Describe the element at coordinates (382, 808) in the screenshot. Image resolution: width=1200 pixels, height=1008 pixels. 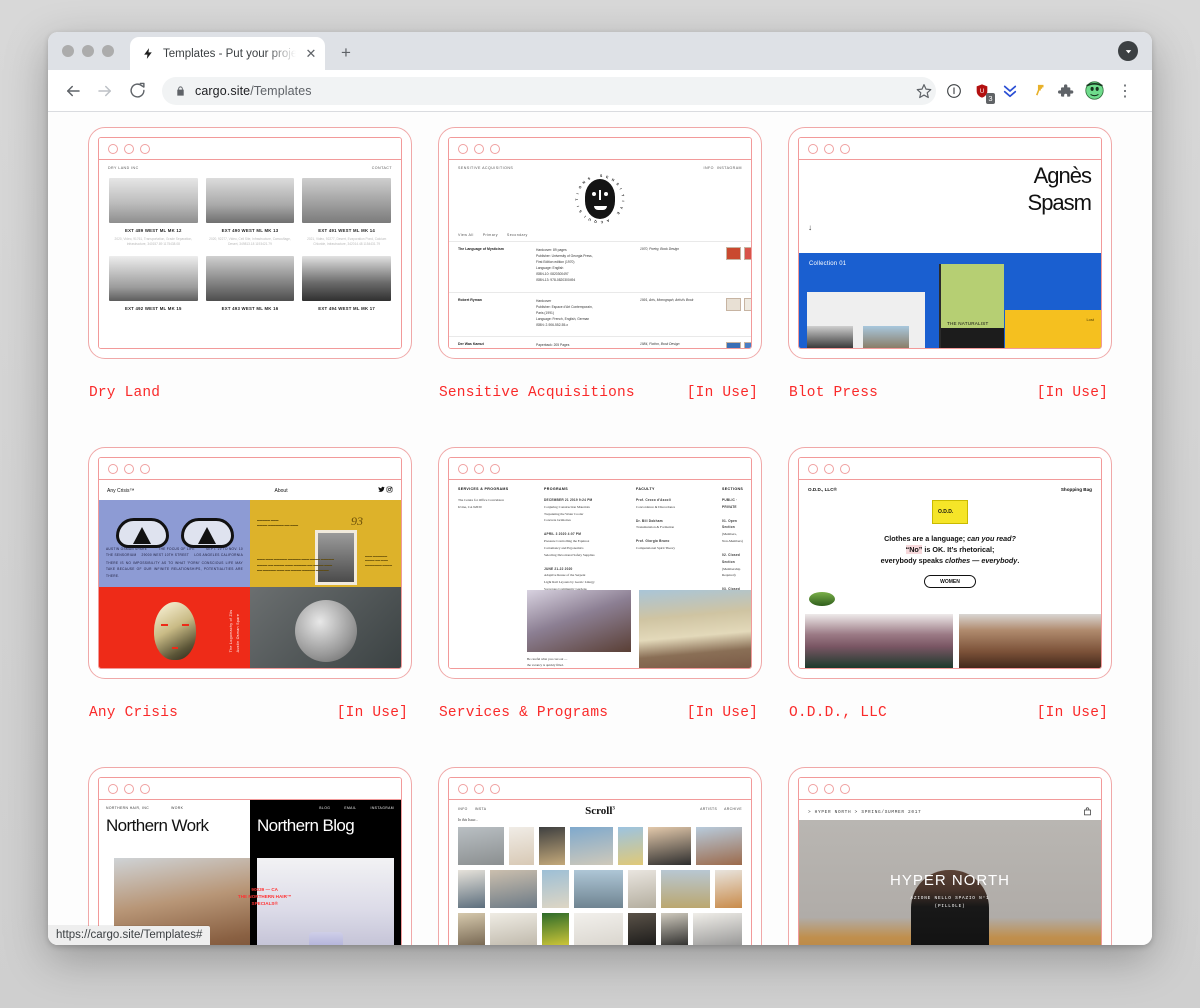
I see `nav-instagram: INSTAGRAM` at that location.